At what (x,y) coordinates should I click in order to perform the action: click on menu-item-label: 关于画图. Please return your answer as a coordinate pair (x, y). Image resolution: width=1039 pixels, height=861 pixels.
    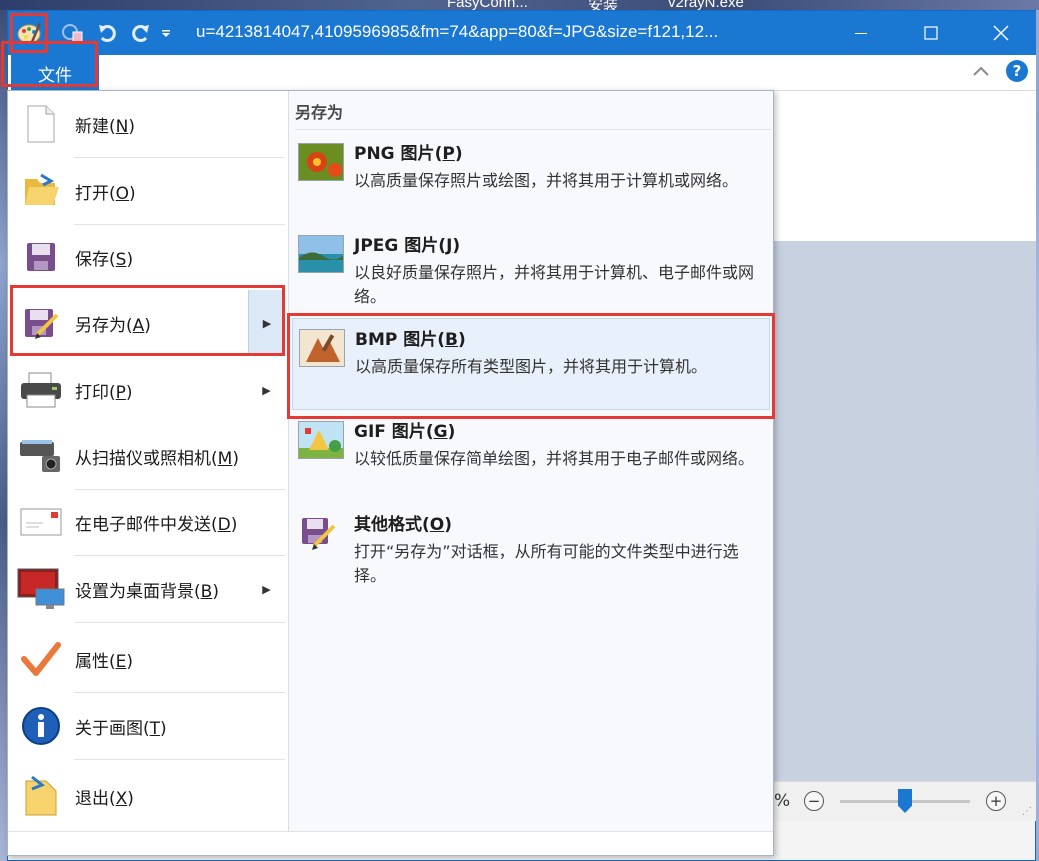
    Looking at the image, I should click on (109, 728).